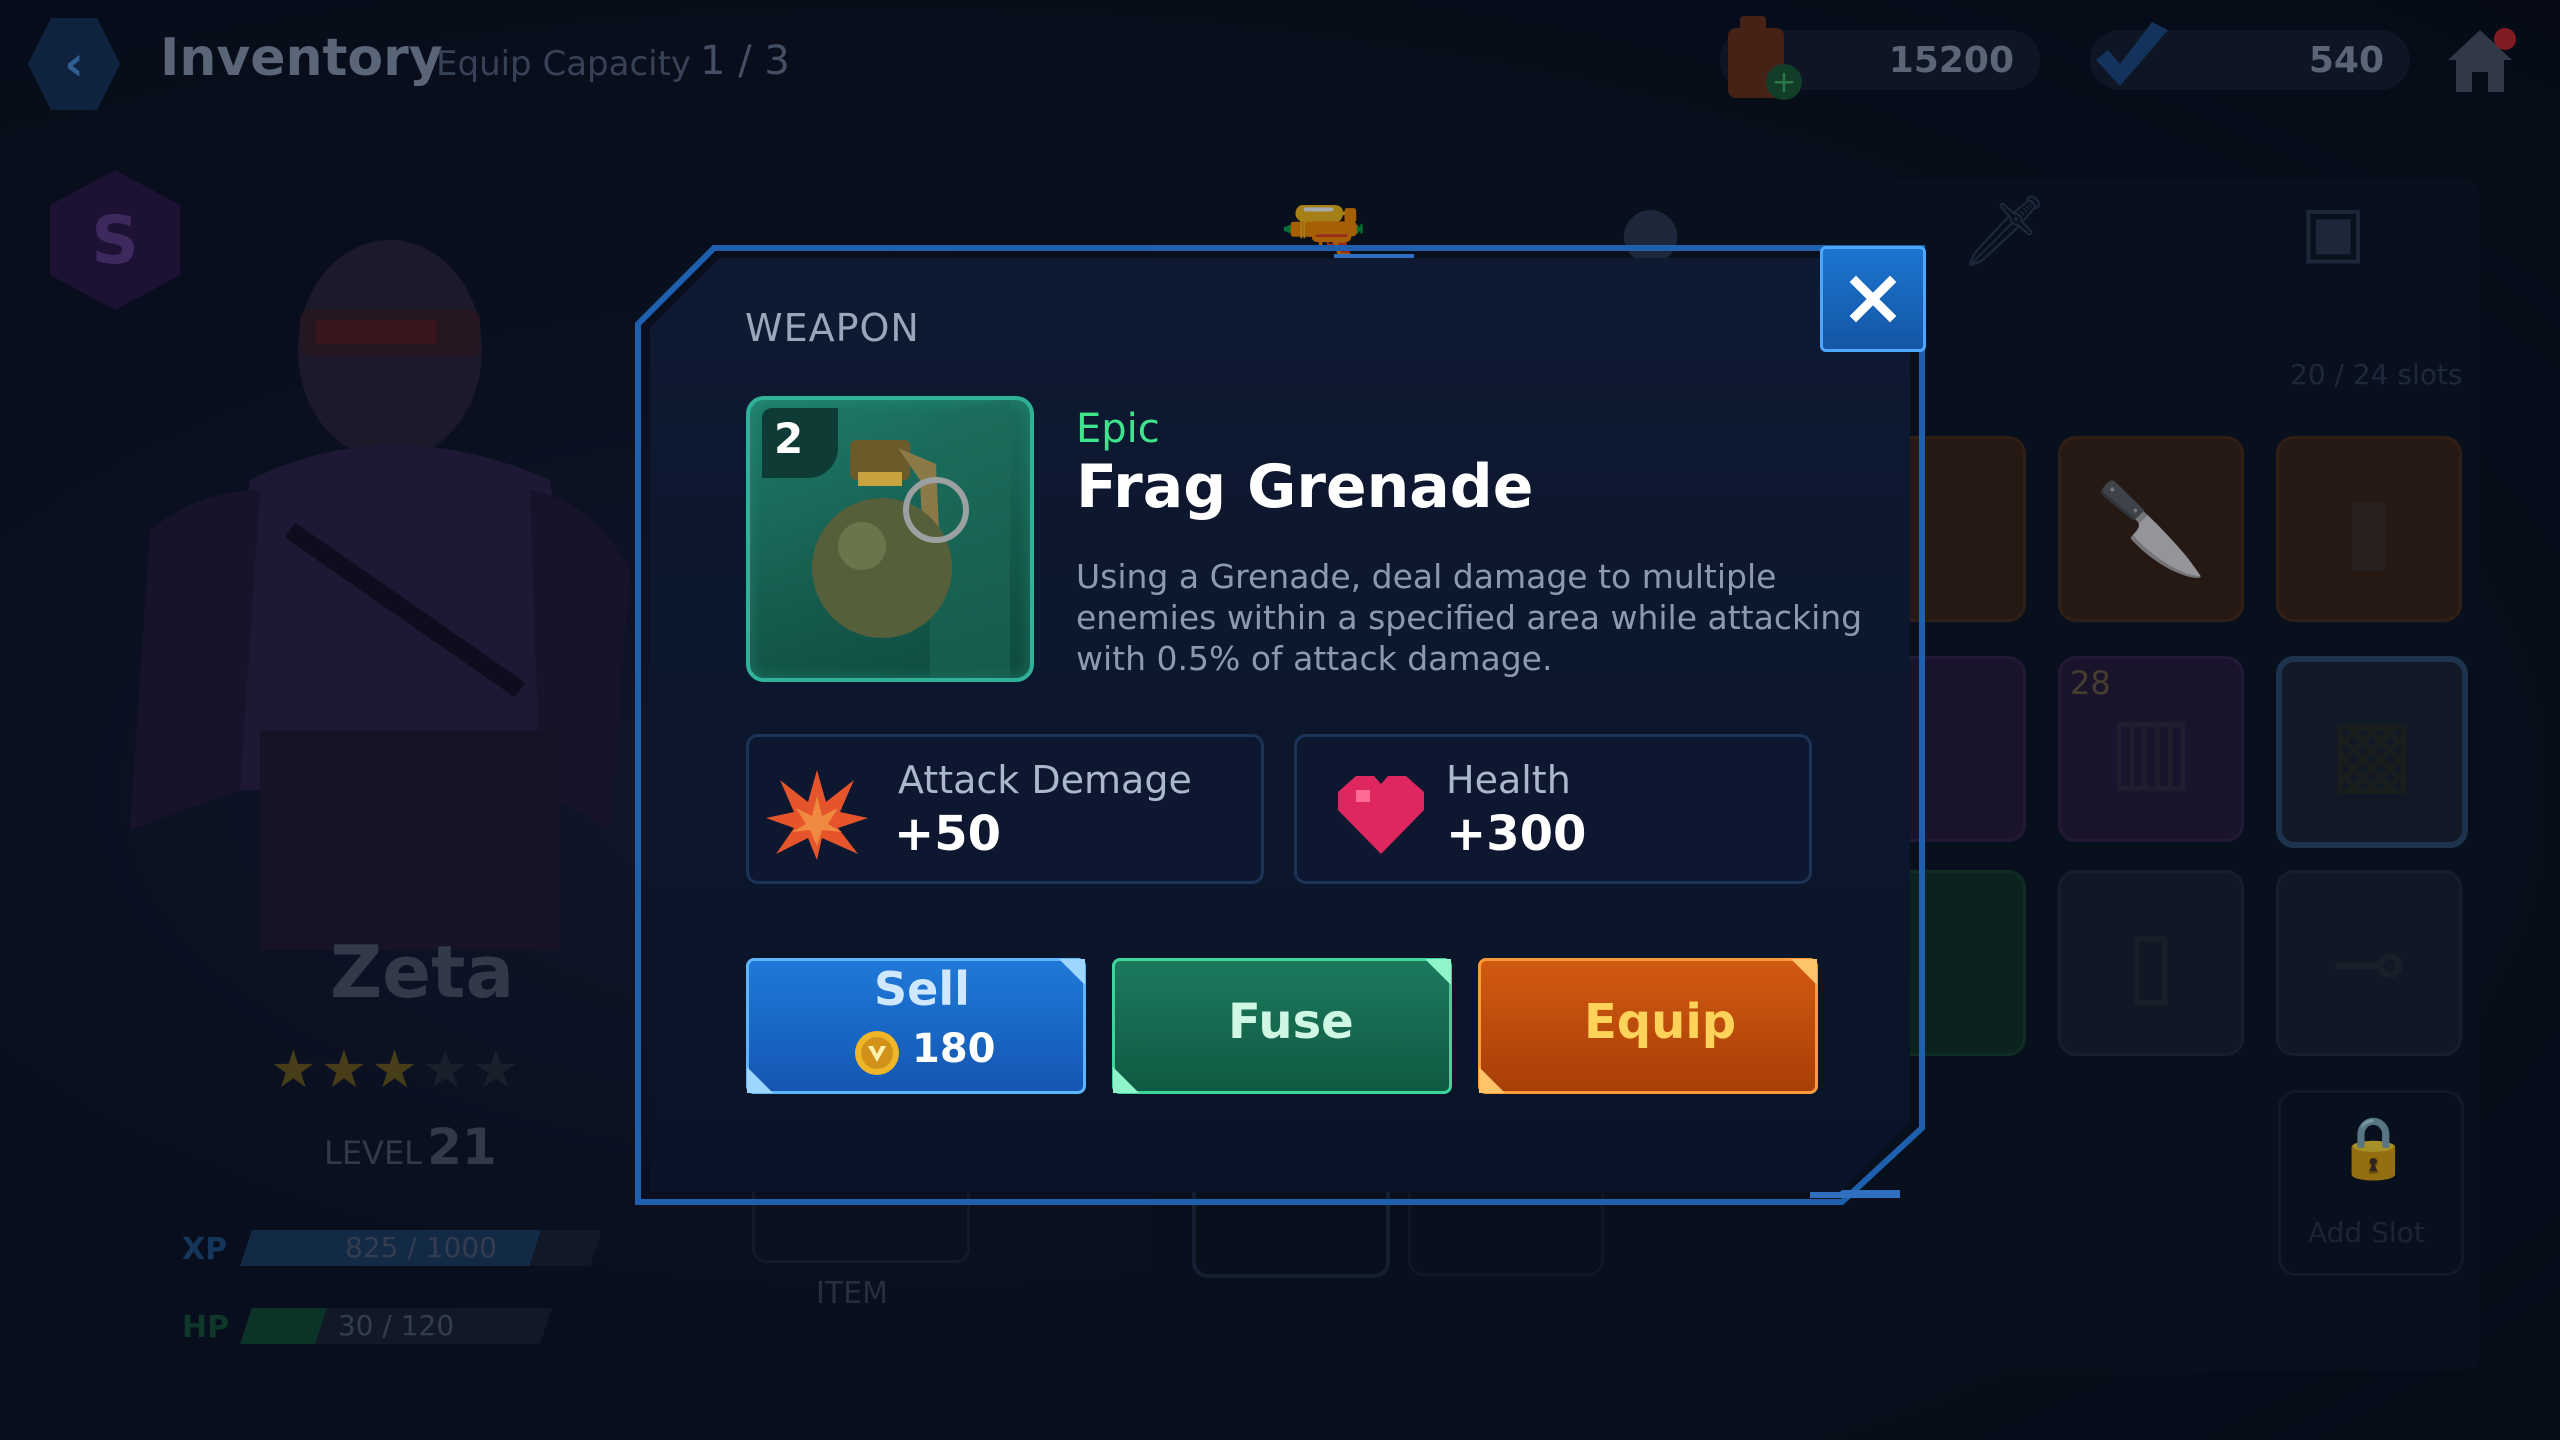 The height and width of the screenshot is (1440, 2560). What do you see at coordinates (1291, 1022) in the screenshot?
I see `fuse-label: Fuse` at bounding box center [1291, 1022].